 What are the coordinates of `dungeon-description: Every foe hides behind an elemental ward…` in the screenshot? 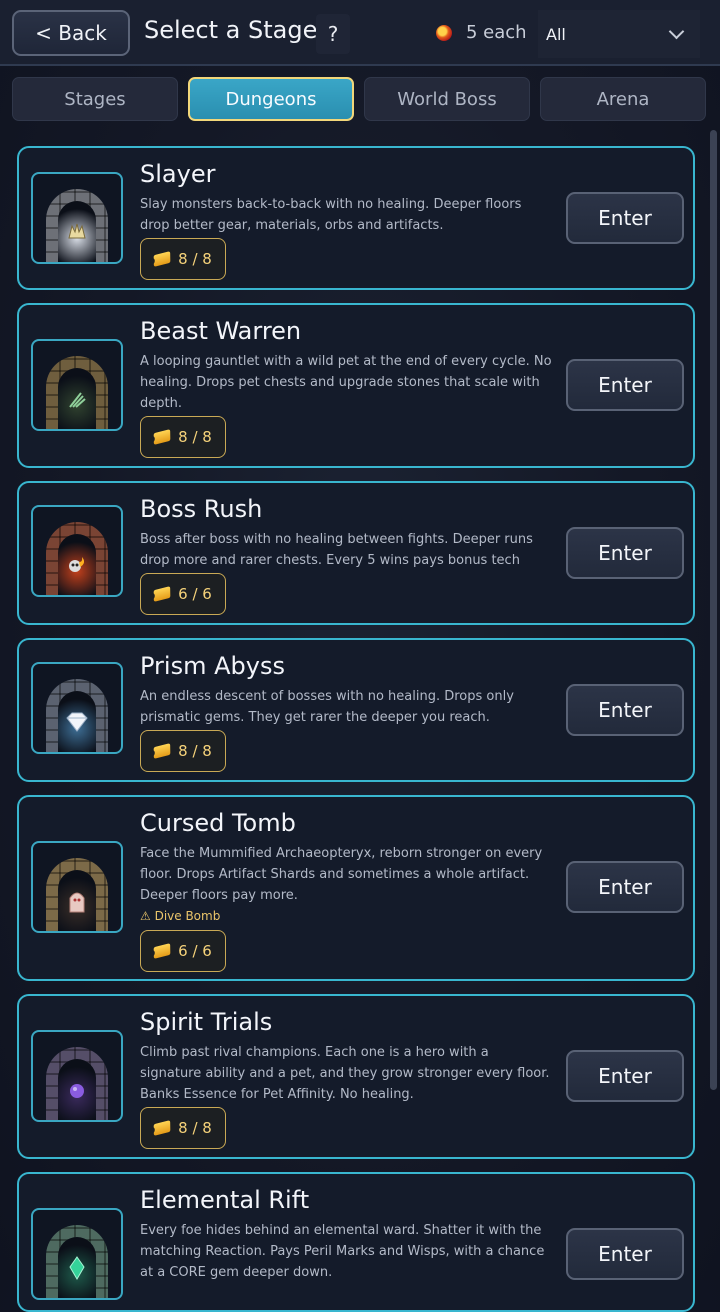 It's located at (342, 1251).